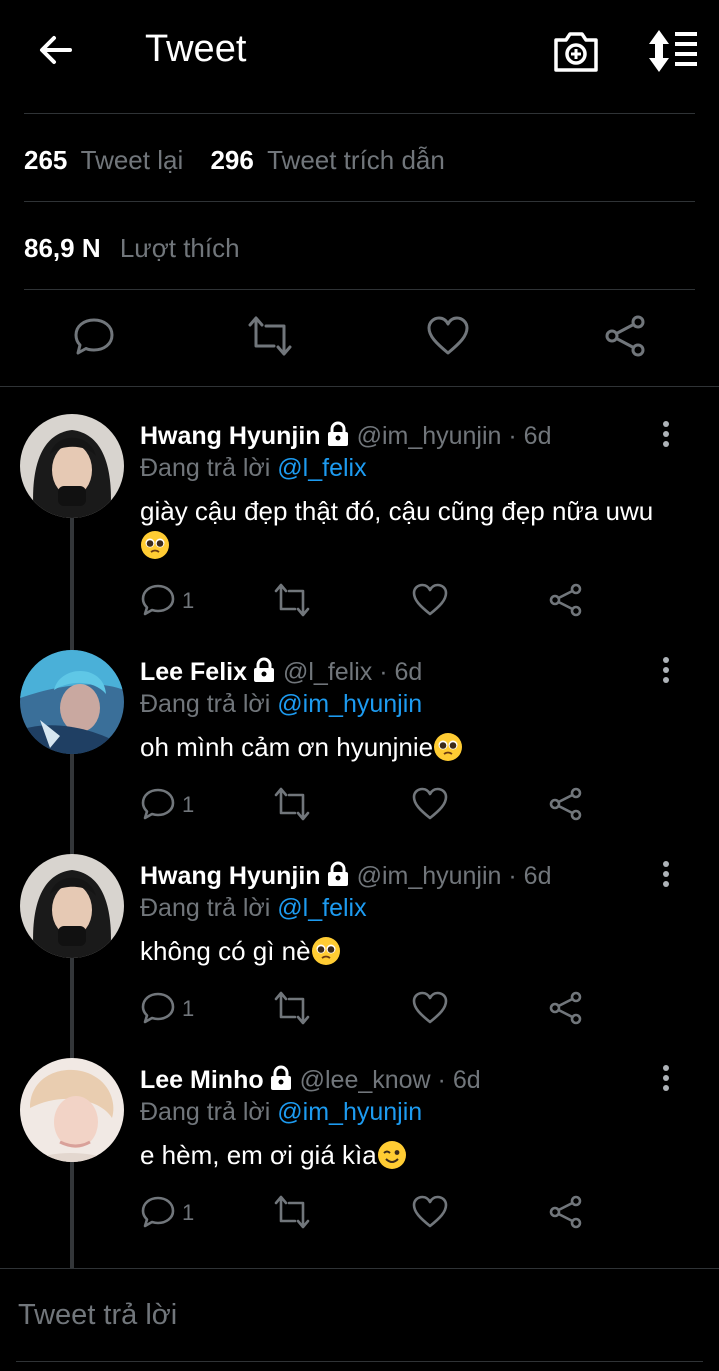 Image resolution: width=719 pixels, height=1371 pixels. I want to click on winking-face-emoji, so click(391, 1155).